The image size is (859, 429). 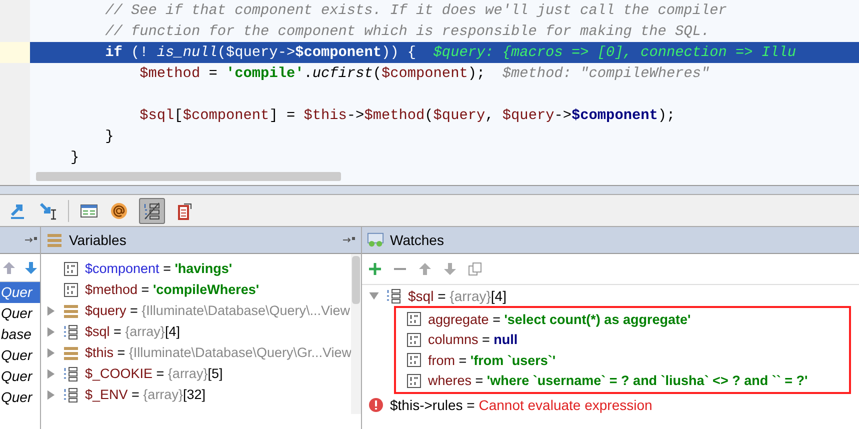 What do you see at coordinates (145, 394) in the screenshot?
I see `variable-entry: $_ENV = {array}[32]` at bounding box center [145, 394].